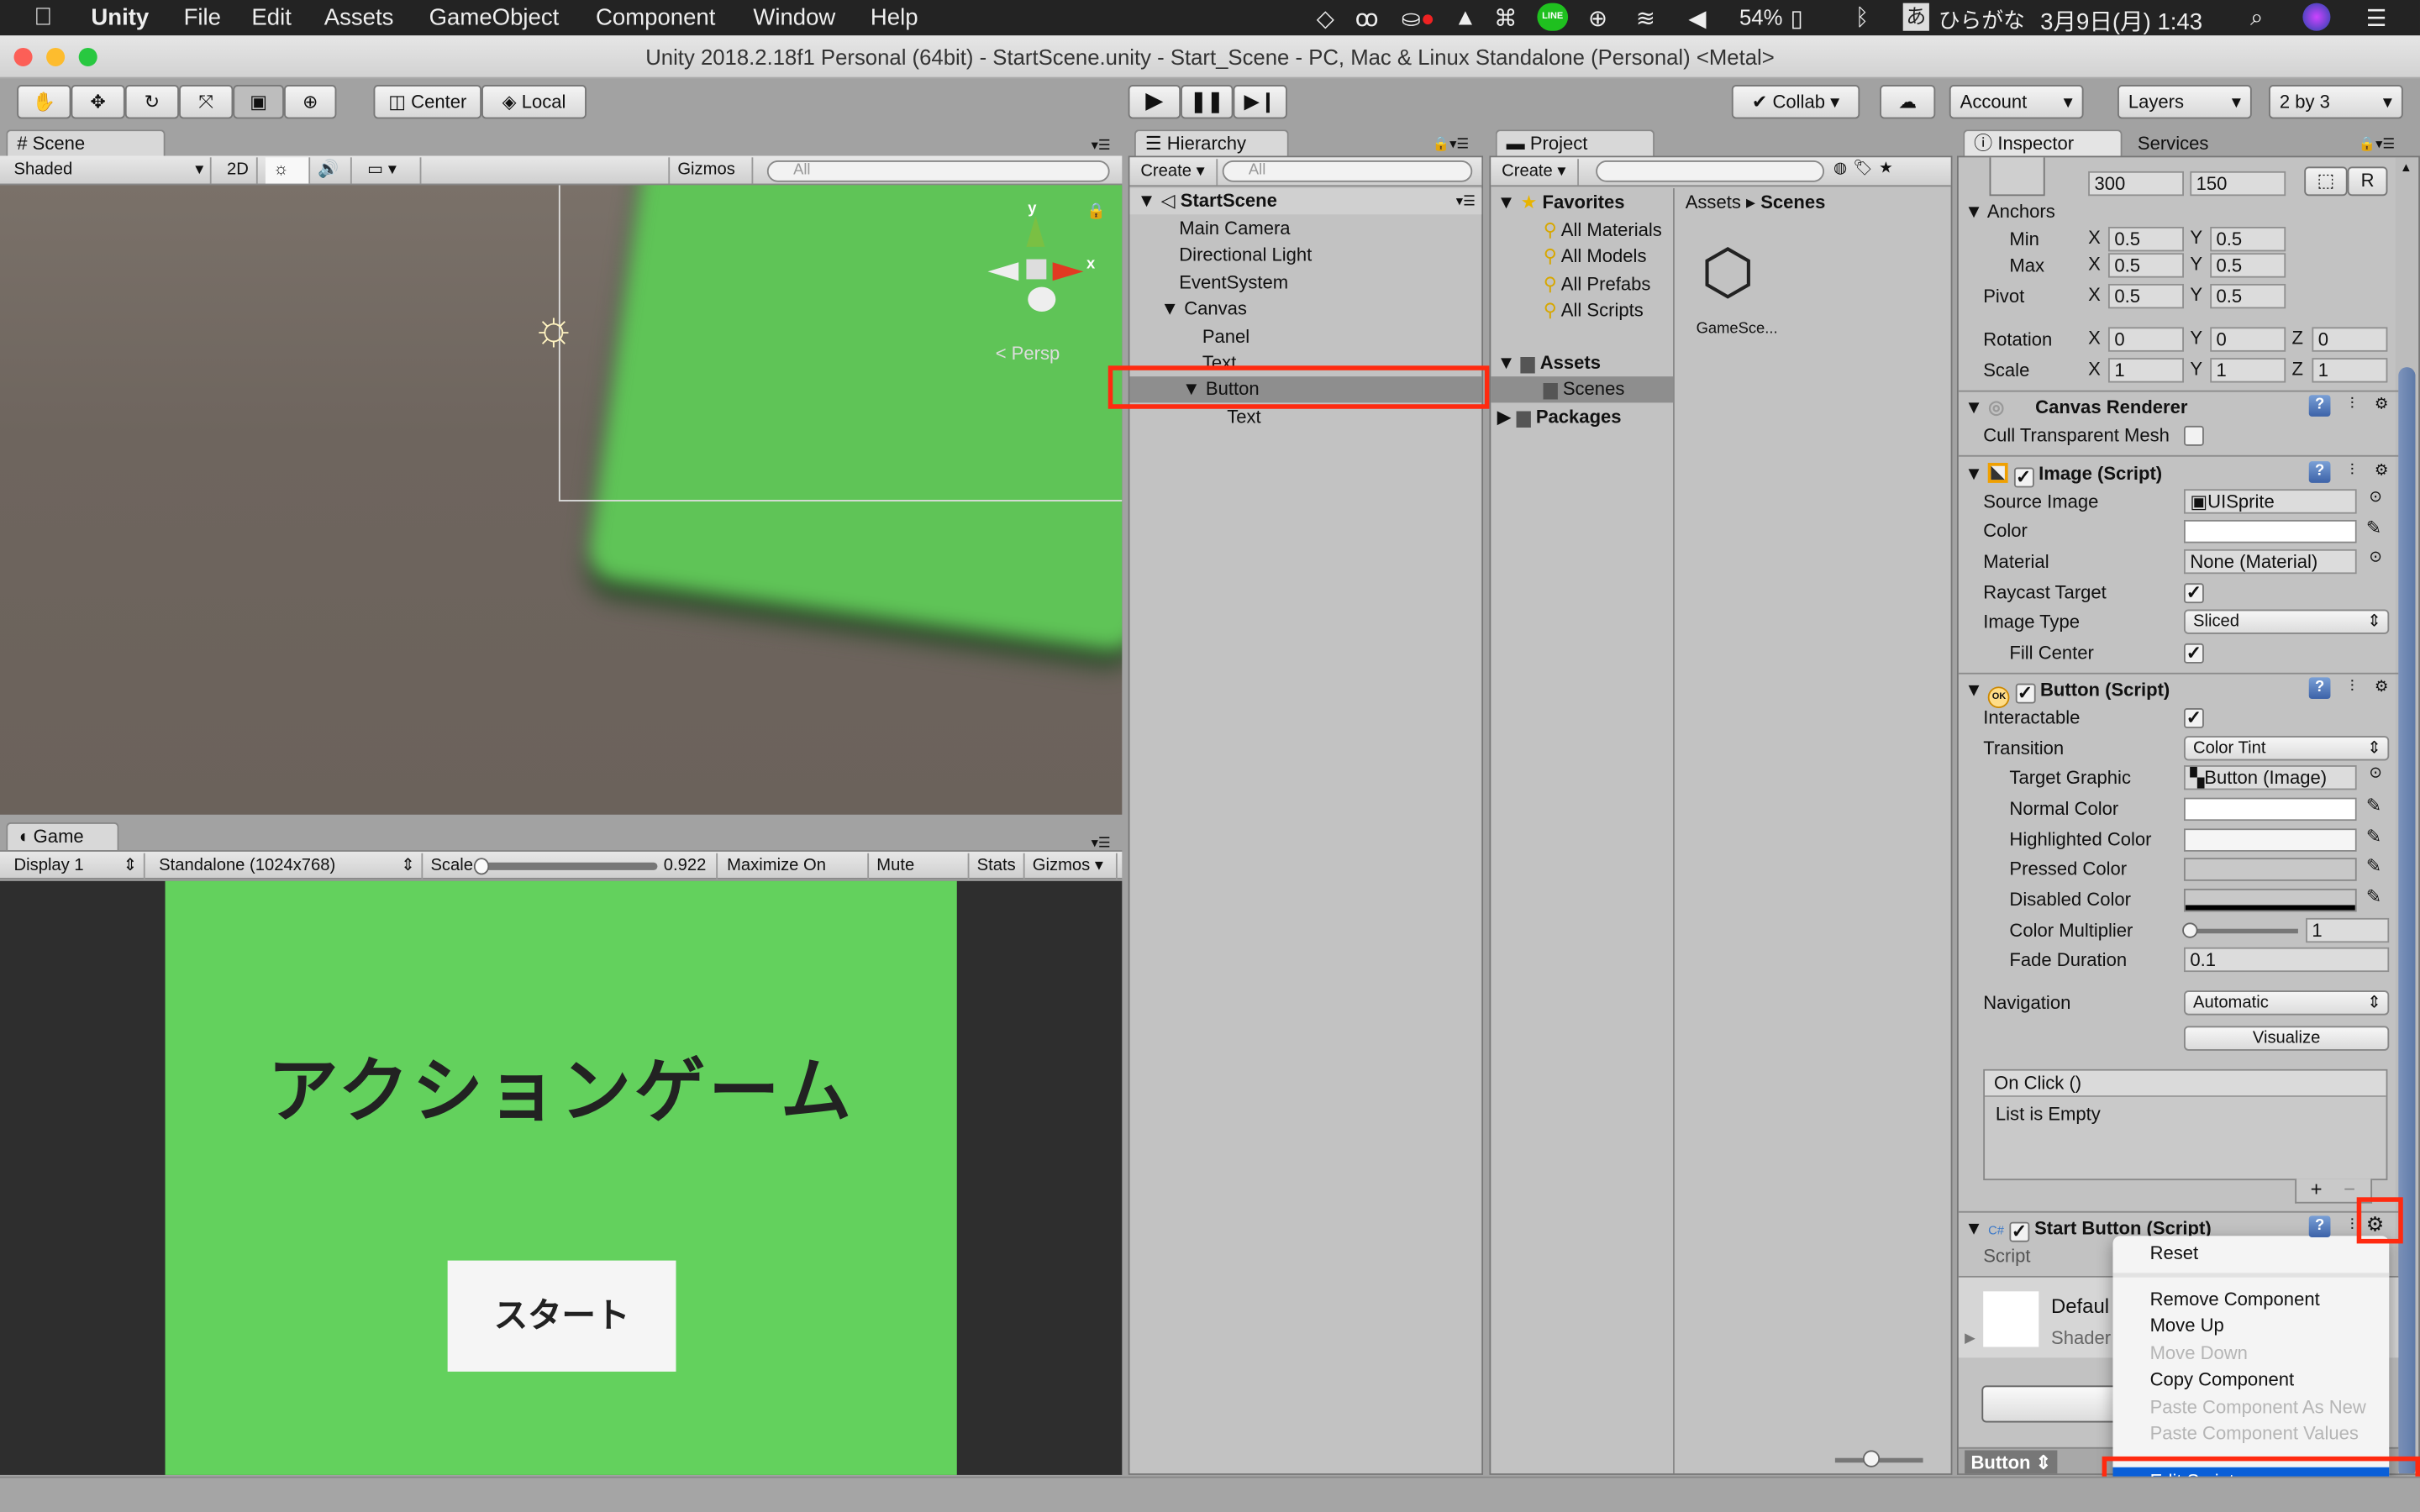  I want to click on transform-tool-button: ⊕, so click(310, 102).